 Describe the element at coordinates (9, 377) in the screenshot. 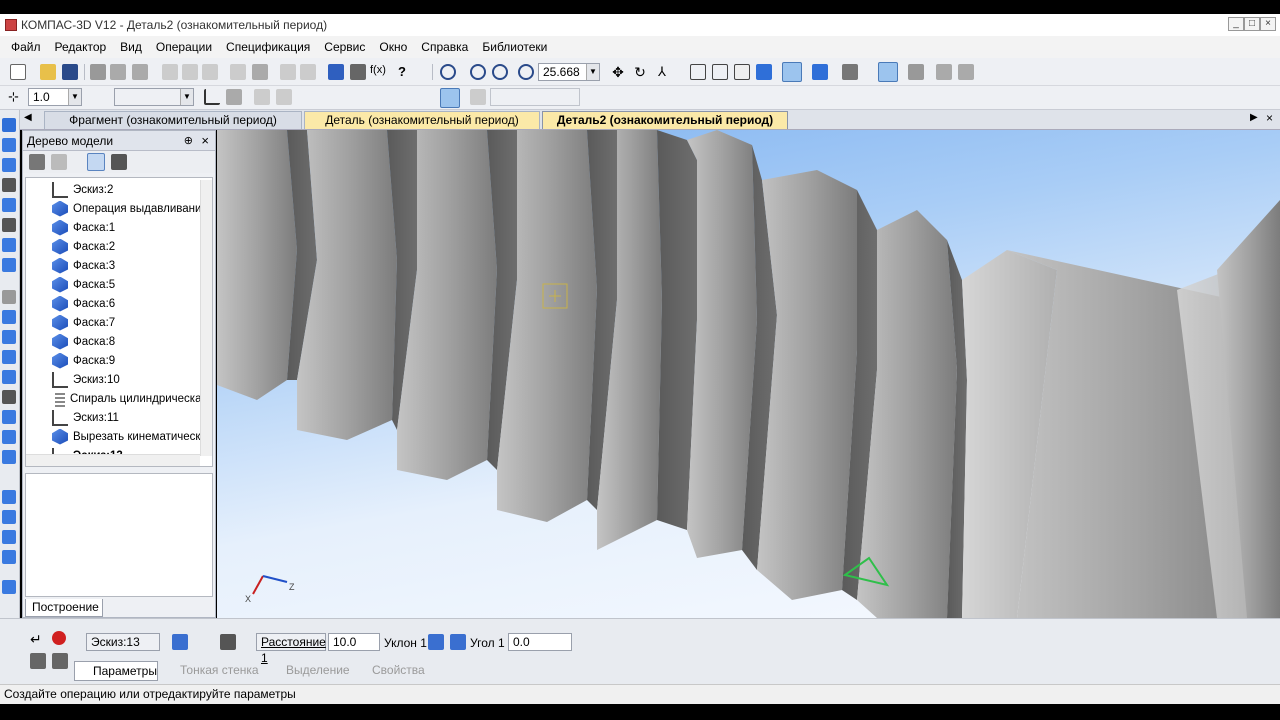

I see `surface-tool-icon` at that location.